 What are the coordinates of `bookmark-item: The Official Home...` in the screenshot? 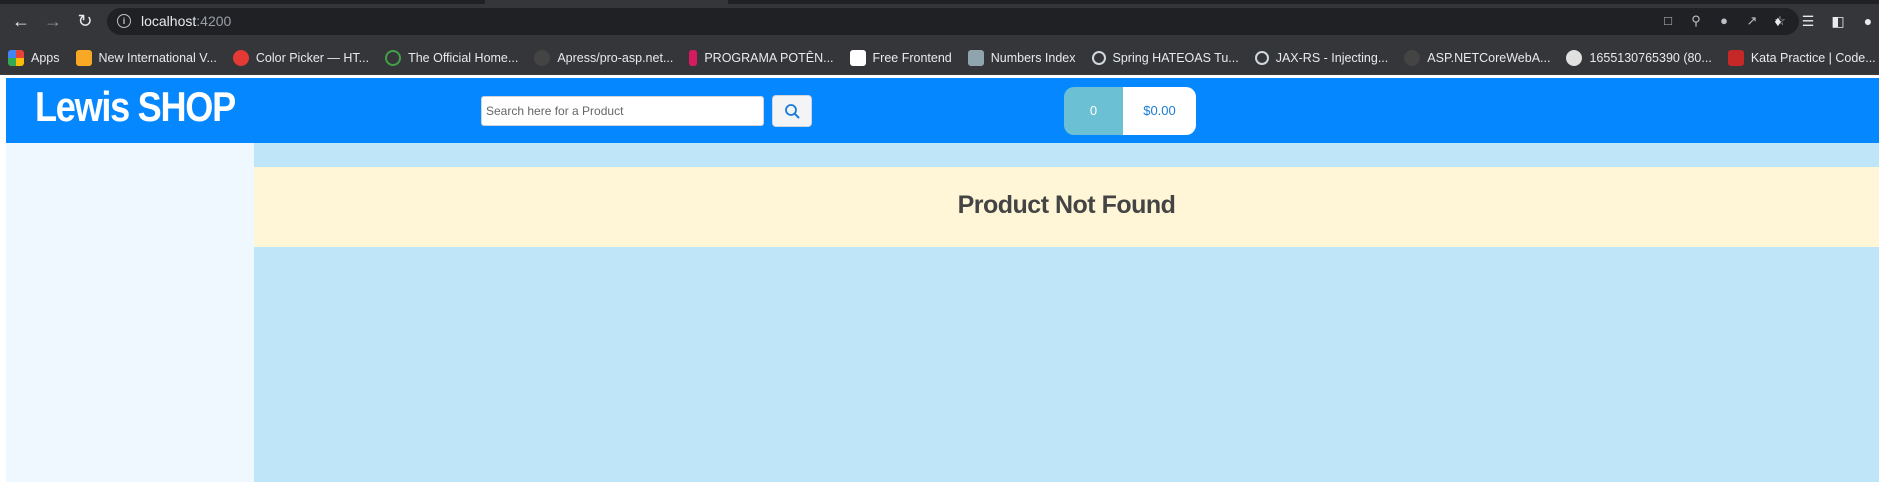 It's located at (451, 58).